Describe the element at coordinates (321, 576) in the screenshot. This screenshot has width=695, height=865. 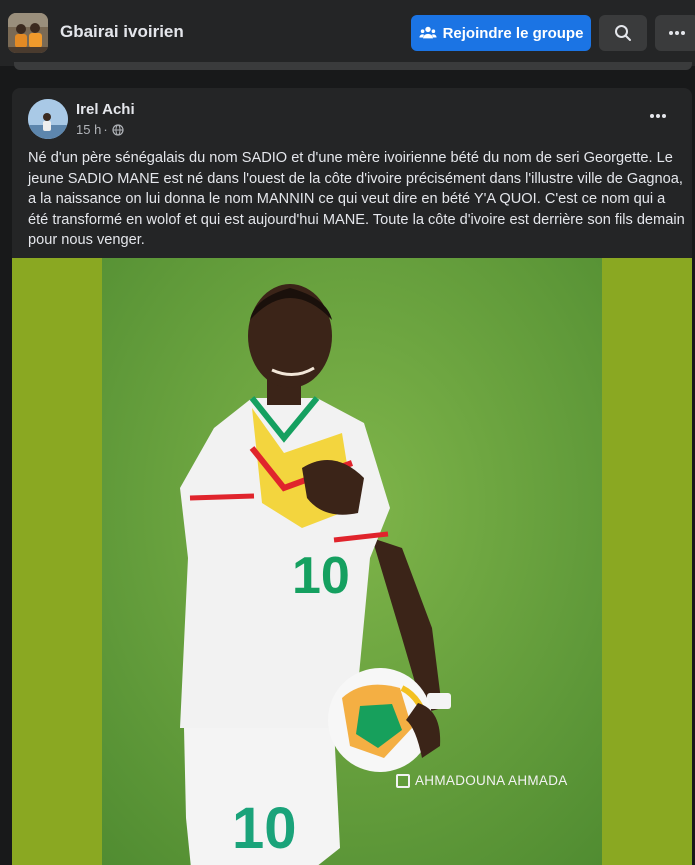
I see `jersey-number: 10` at that location.